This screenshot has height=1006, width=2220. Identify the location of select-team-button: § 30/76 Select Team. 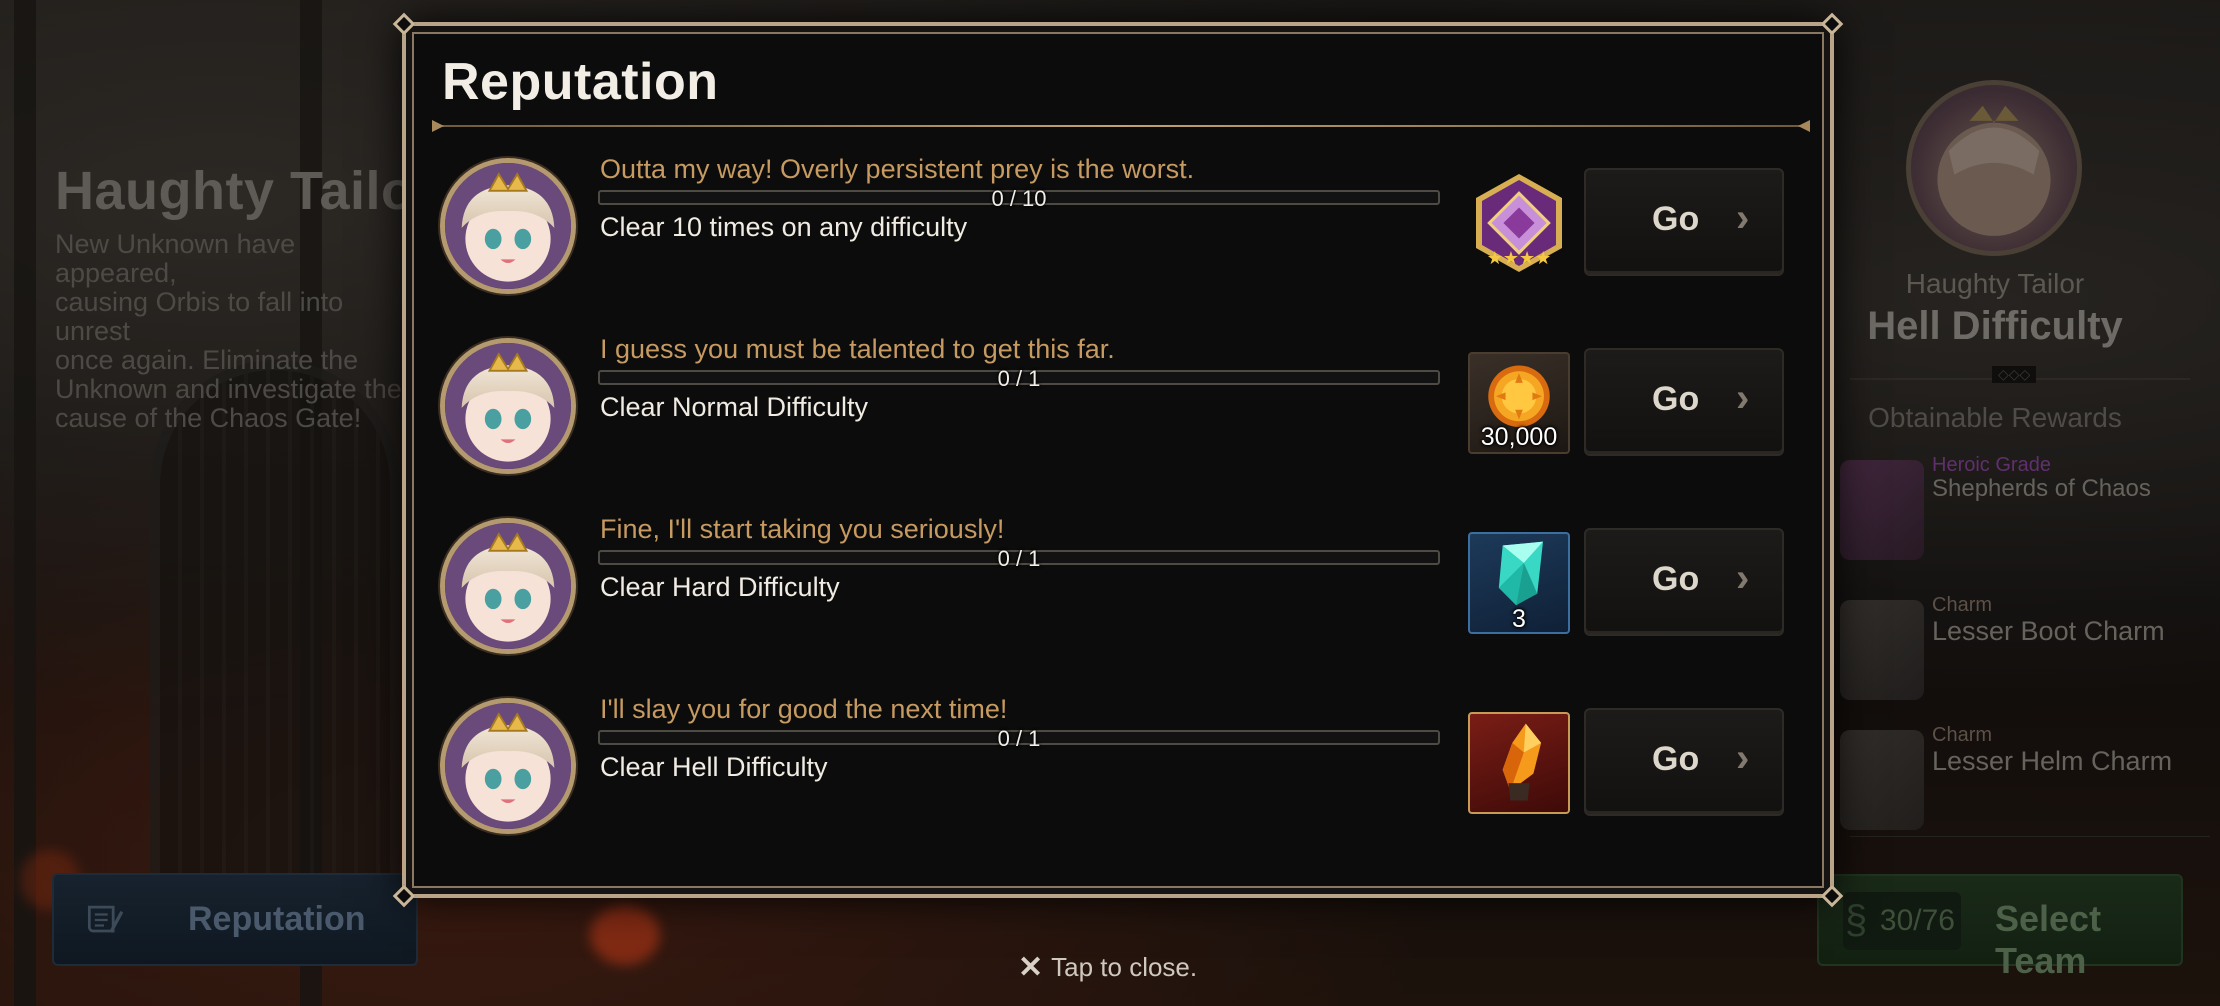
(2000, 927).